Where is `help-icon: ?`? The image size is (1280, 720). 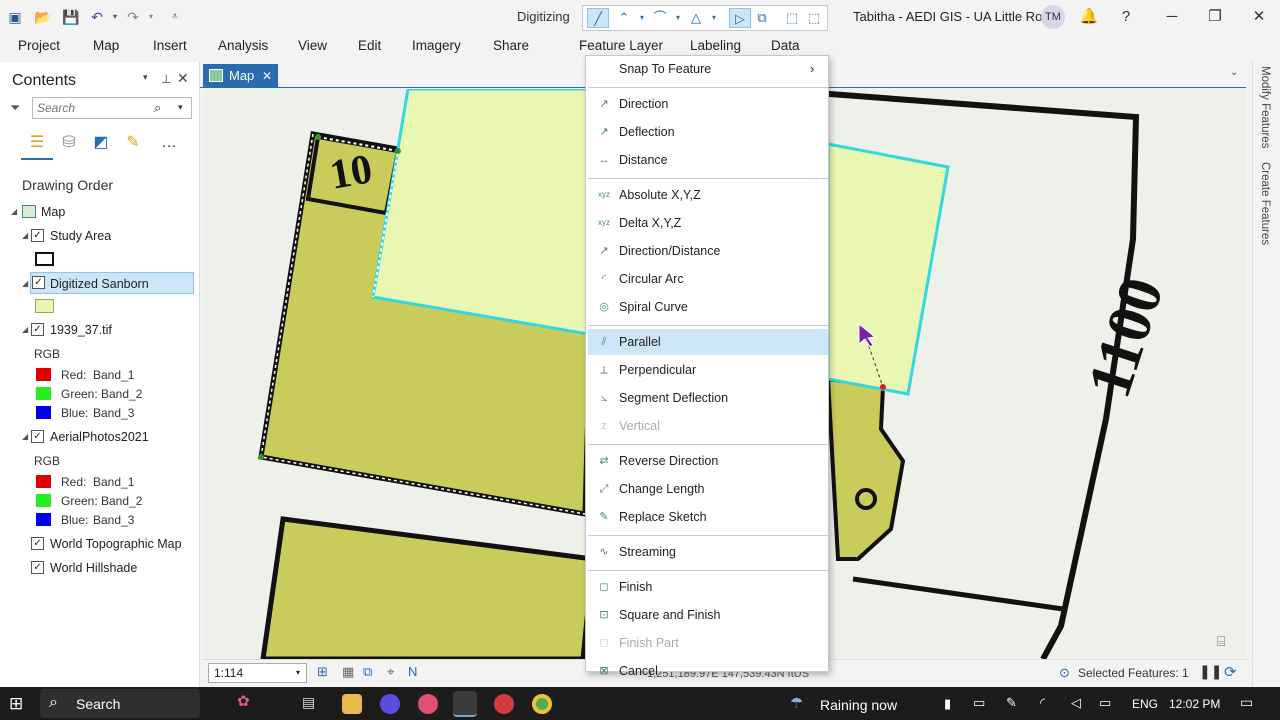
help-icon: ? is located at coordinates (1126, 17).